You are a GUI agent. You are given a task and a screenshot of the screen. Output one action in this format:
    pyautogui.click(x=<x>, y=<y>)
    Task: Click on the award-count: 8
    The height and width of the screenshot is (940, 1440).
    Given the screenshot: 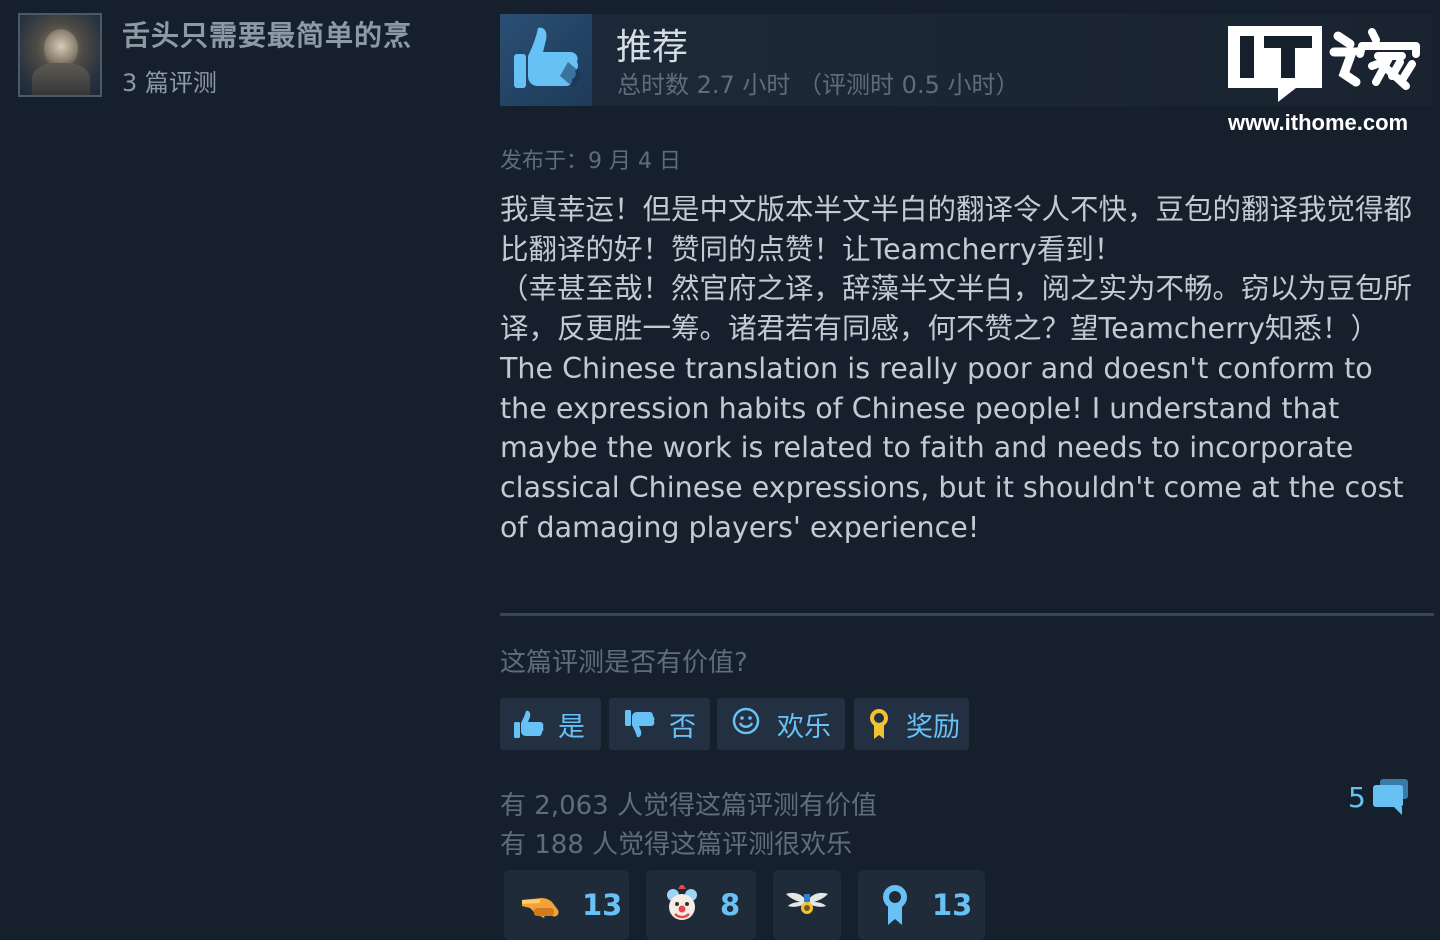 What is the action you would take?
    pyautogui.click(x=730, y=905)
    